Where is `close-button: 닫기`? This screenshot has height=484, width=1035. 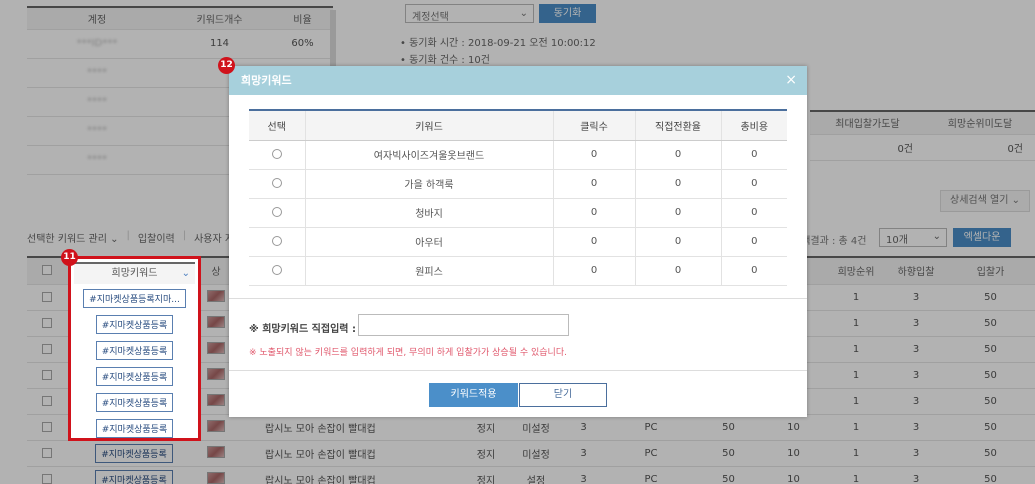
close-button: 닫기 is located at coordinates (563, 395).